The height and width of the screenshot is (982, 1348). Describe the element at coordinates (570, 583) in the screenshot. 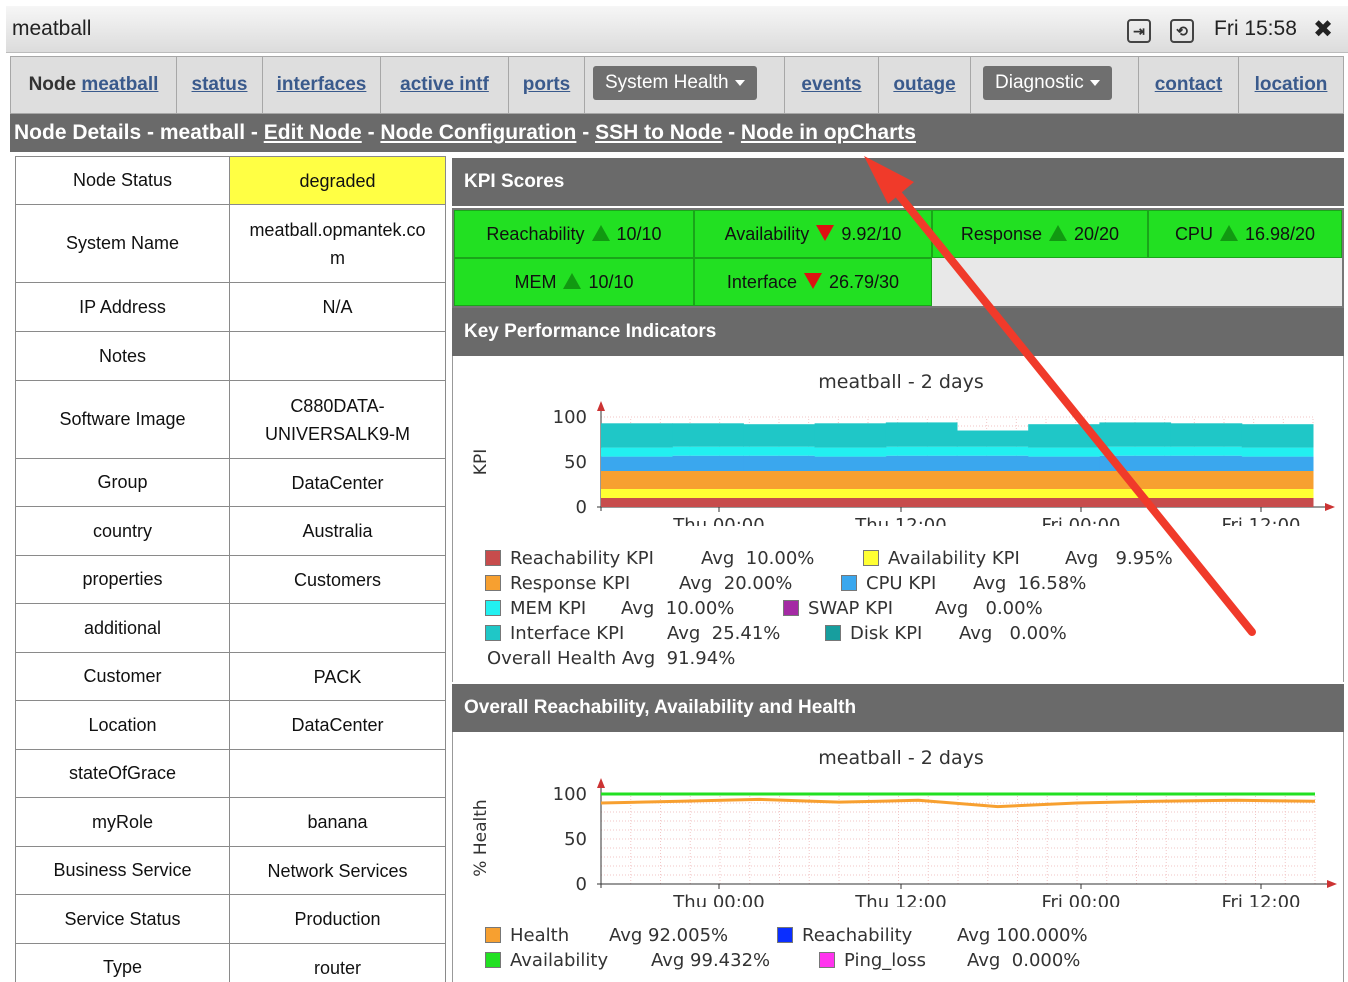

I see `legend-label: Response KPI` at that location.